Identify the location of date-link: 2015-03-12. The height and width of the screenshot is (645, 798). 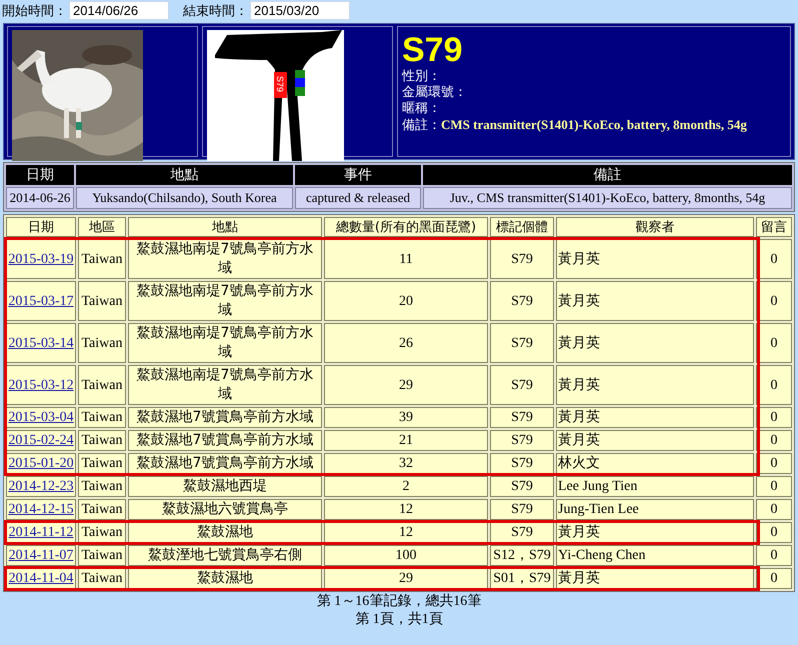
(41, 385).